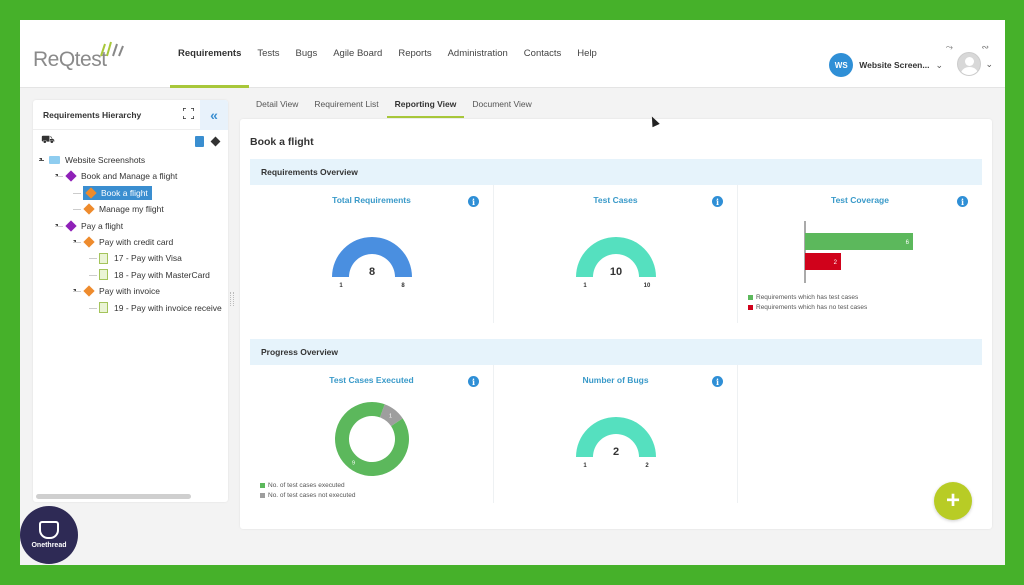 This screenshot has height=585, width=1024. I want to click on nav-requirements: Requirements, so click(210, 54).